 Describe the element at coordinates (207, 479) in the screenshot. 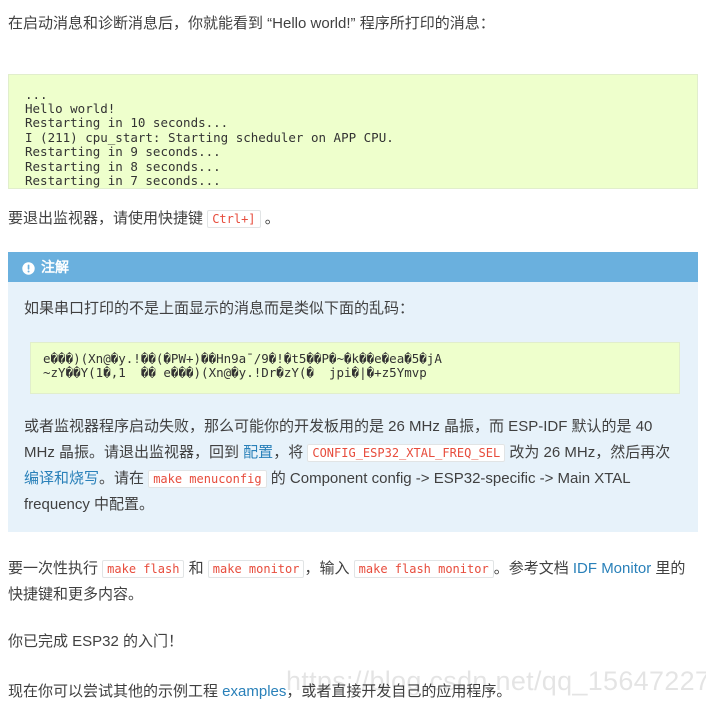

I see `make-menuconfig-code: make menuconfig` at that location.